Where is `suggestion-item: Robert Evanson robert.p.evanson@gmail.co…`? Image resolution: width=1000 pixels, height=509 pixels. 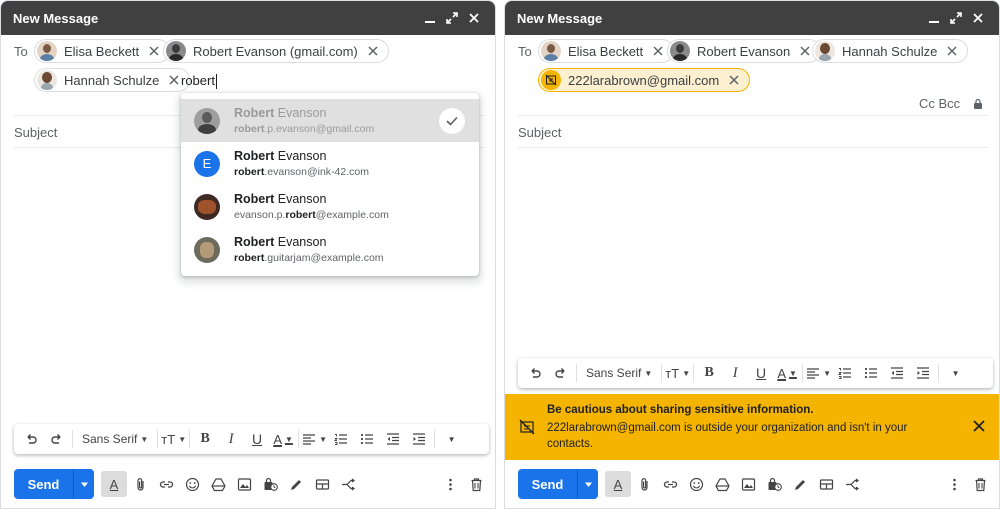
suggestion-item: Robert Evanson robert.p.evanson@gmail.co… is located at coordinates (330, 120).